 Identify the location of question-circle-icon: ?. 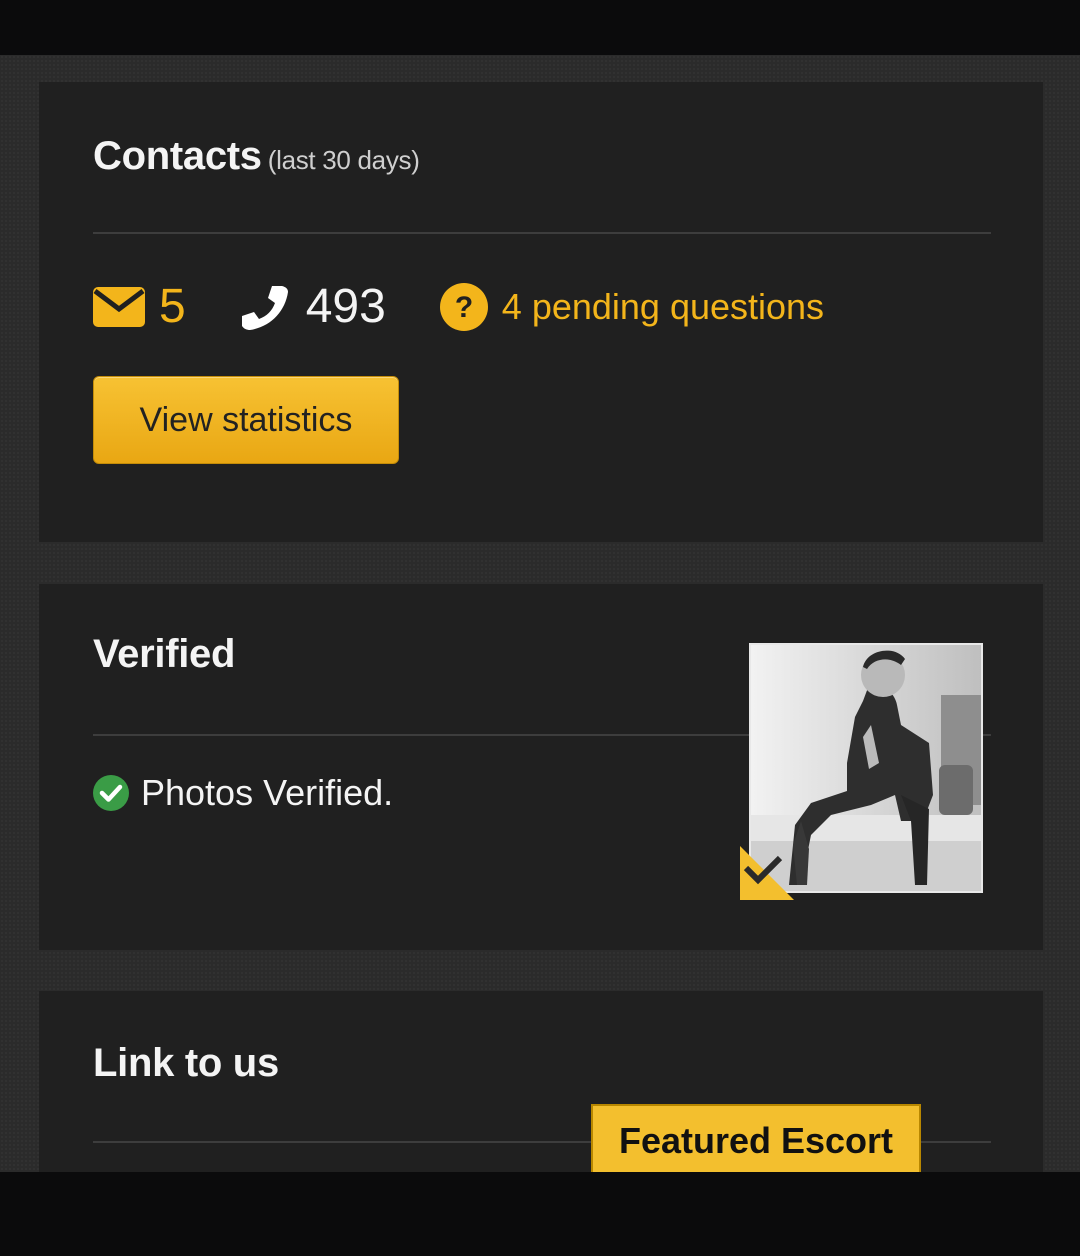
(463, 307).